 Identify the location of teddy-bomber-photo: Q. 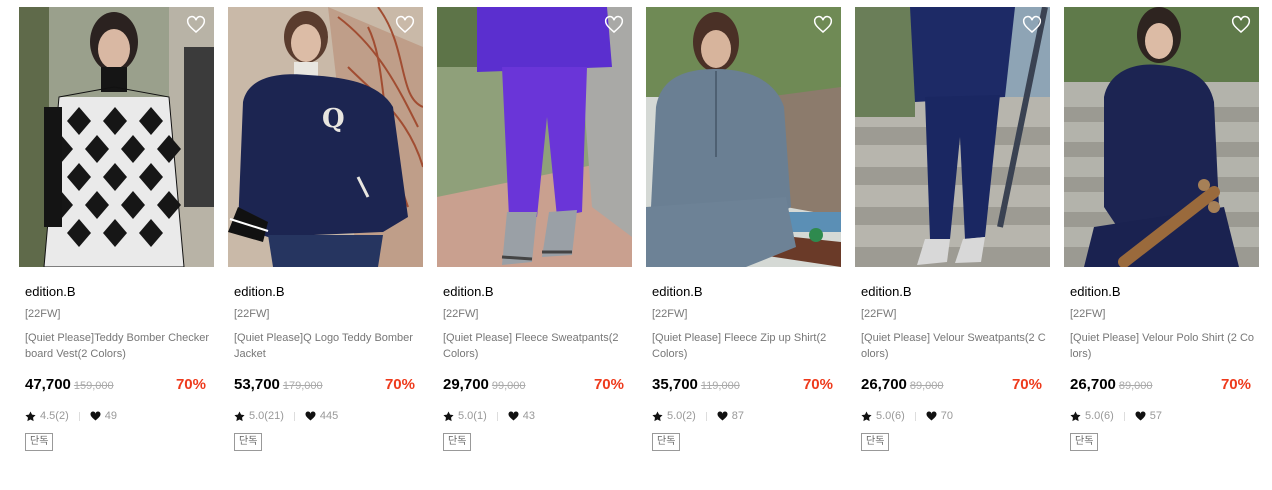
(325, 137).